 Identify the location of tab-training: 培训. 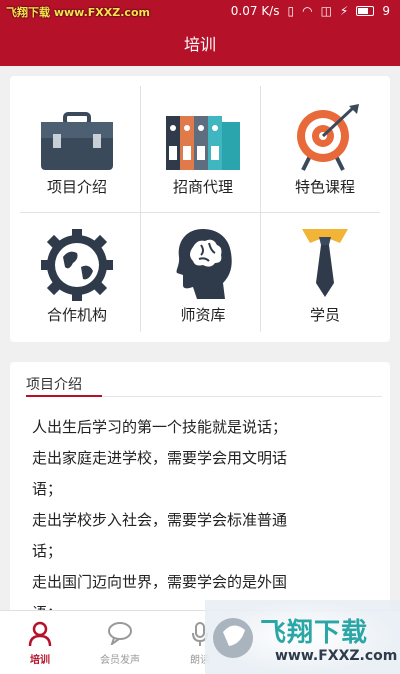
(40, 642).